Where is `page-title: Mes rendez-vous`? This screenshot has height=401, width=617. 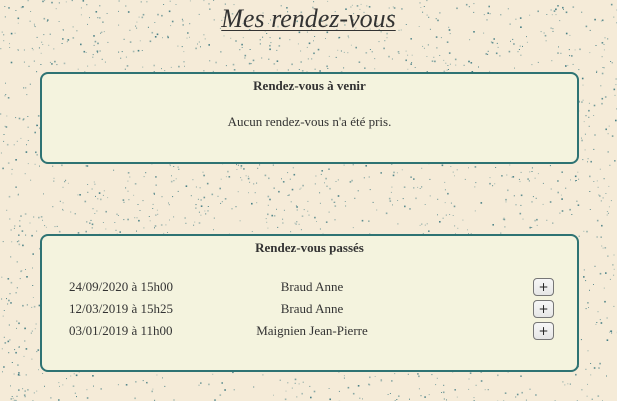 page-title: Mes rendez-vous is located at coordinates (308, 18).